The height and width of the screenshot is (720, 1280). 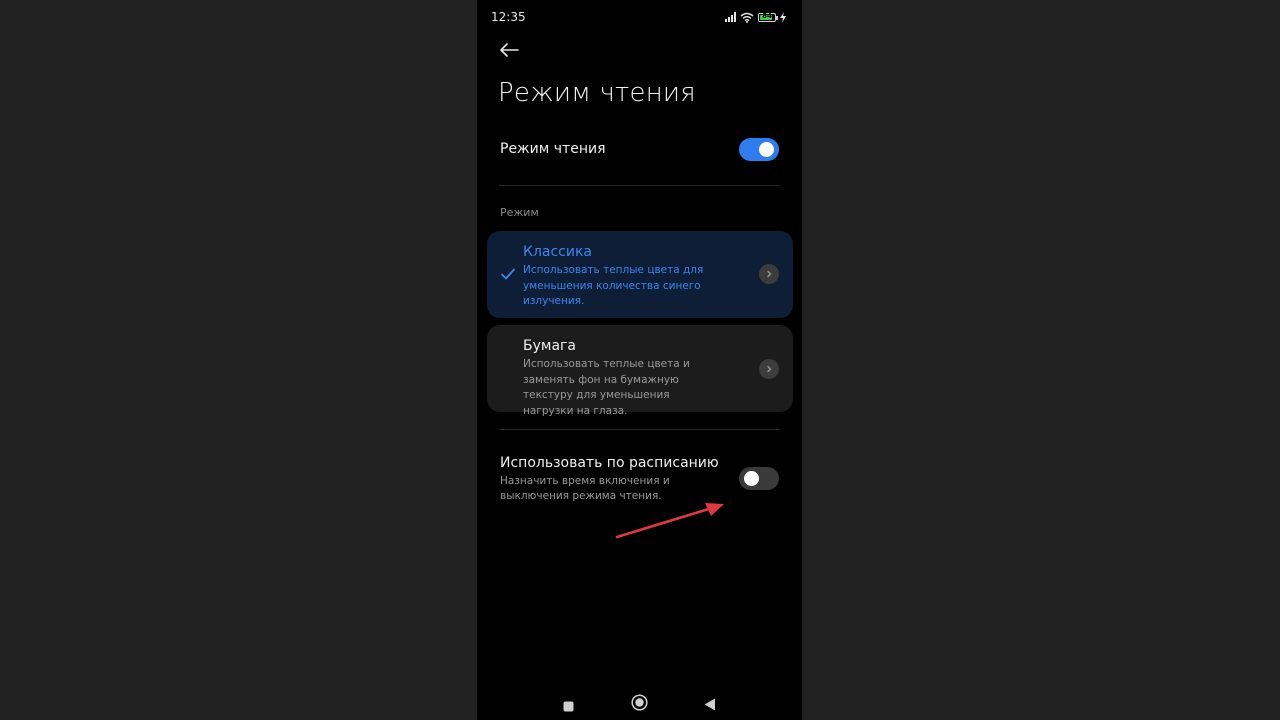 What do you see at coordinates (553, 149) in the screenshot?
I see `reading-mode-label: Режим чтения` at bounding box center [553, 149].